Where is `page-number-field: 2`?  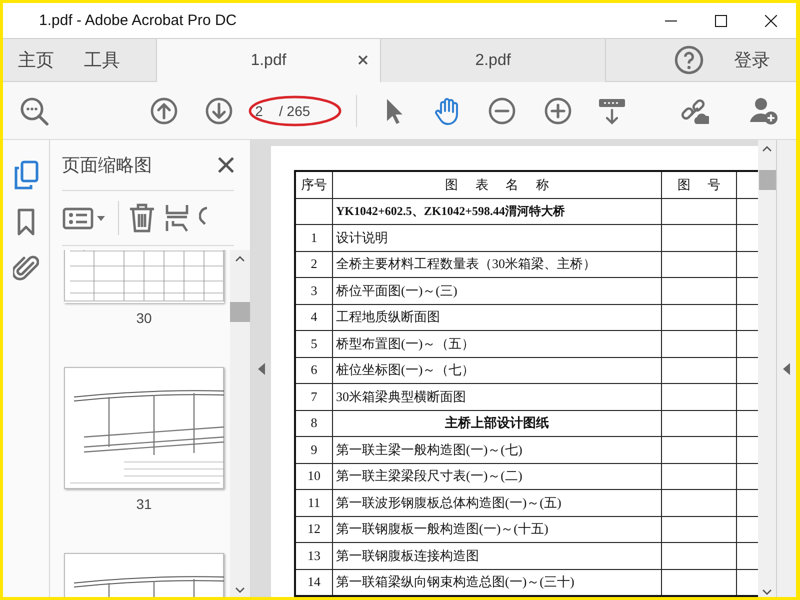 page-number-field: 2 is located at coordinates (259, 110).